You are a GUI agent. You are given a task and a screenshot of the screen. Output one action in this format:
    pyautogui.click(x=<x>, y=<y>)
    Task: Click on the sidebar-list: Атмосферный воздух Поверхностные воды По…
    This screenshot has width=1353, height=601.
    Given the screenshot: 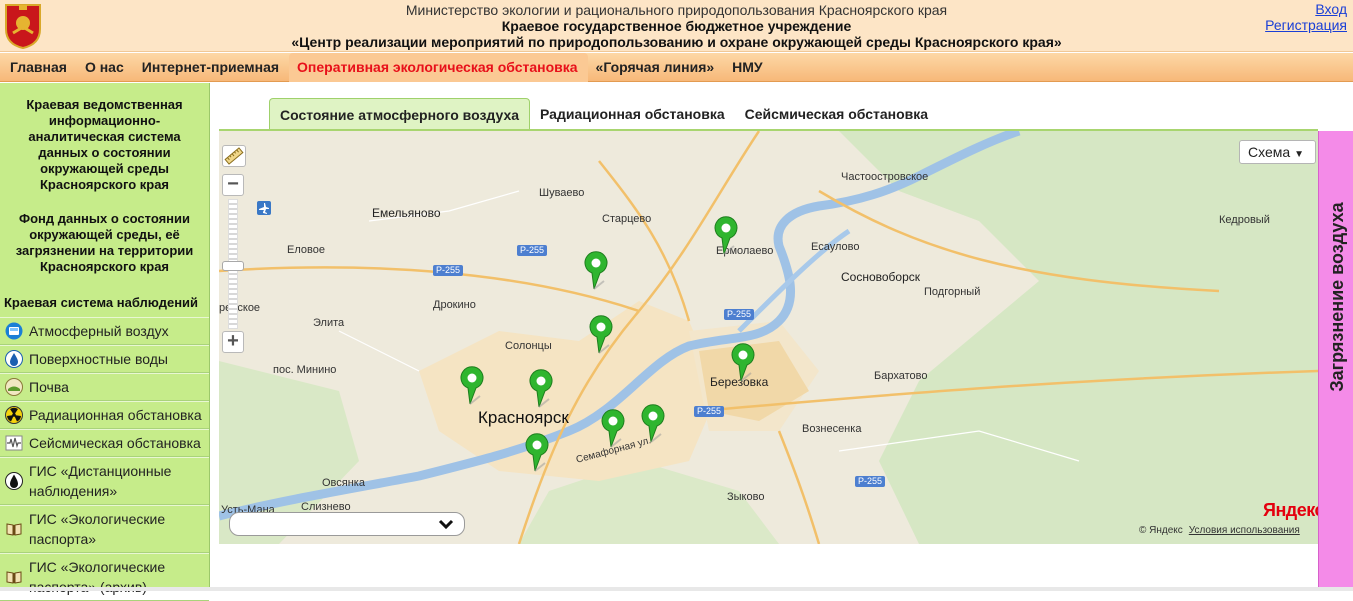 What is the action you would take?
    pyautogui.click(x=104, y=459)
    